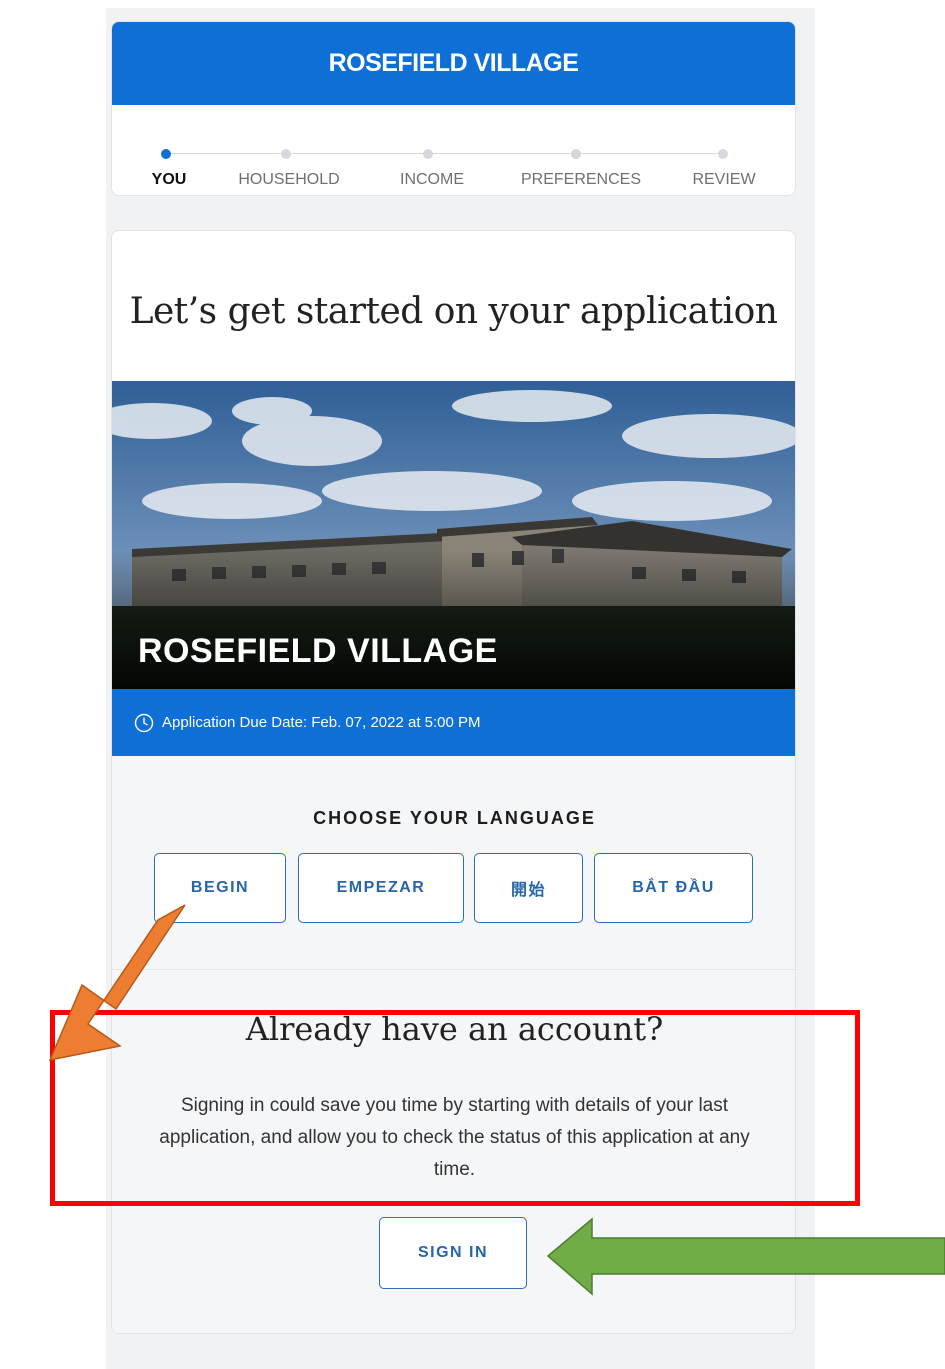 The image size is (945, 1369). Describe the element at coordinates (723, 154) in the screenshot. I see `step-dot-review` at that location.